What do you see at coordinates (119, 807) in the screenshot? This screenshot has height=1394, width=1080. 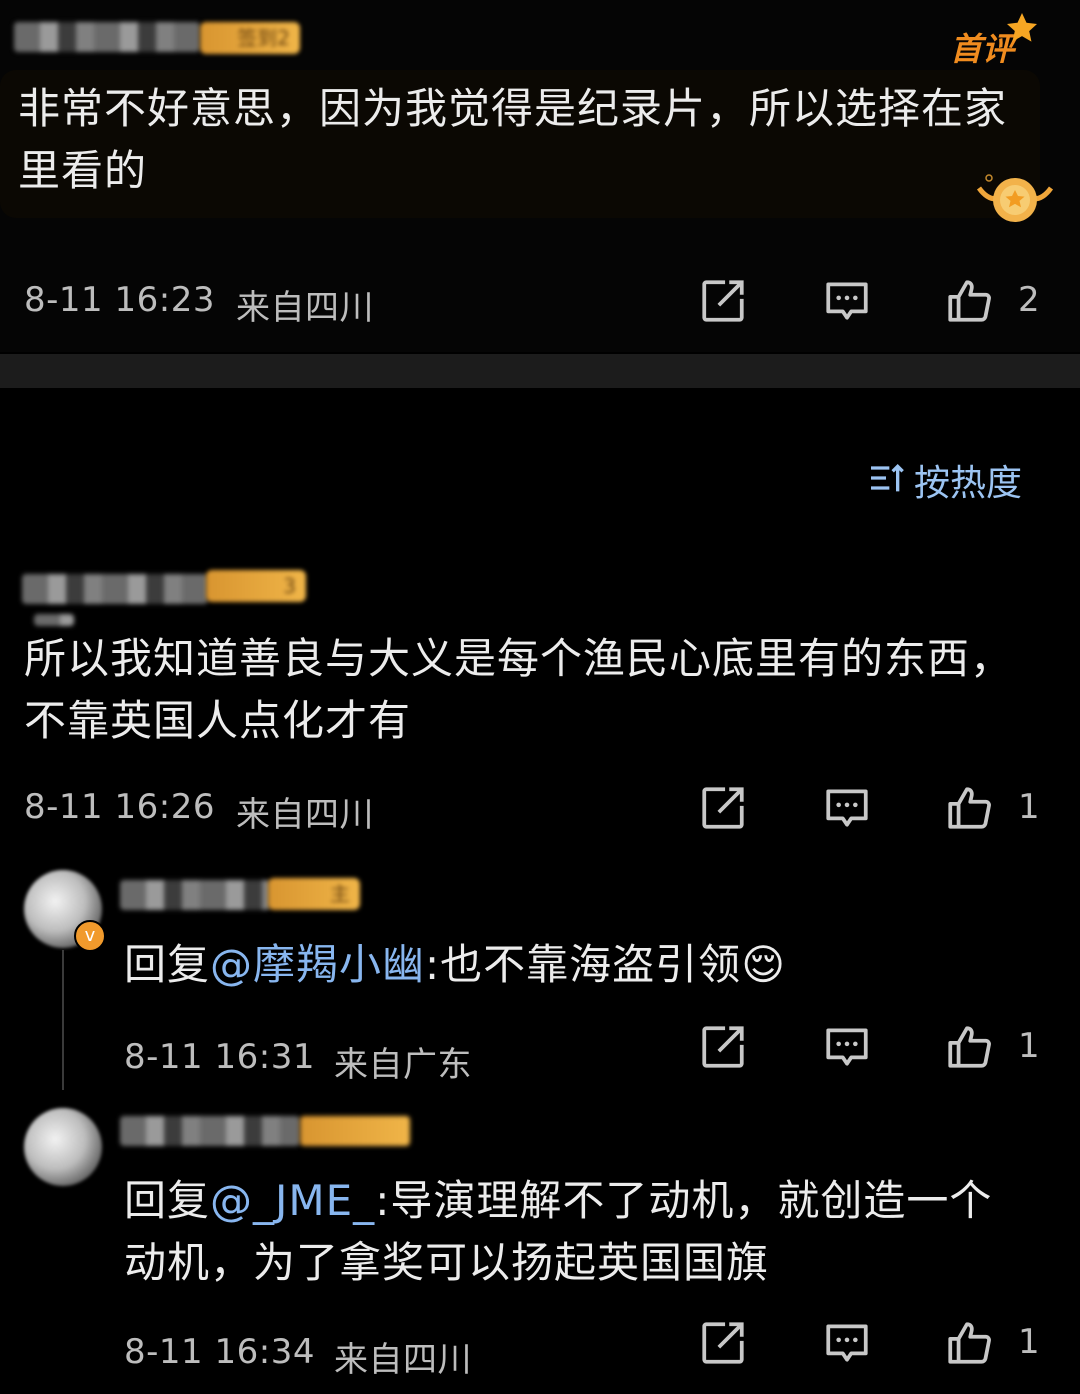 I see `timestamp: 8-11 16:26` at bounding box center [119, 807].